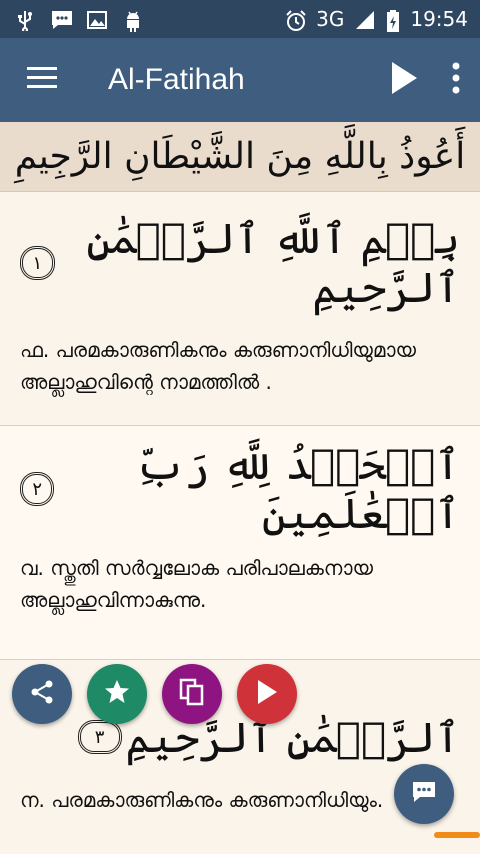 The width and height of the screenshot is (480, 854). Describe the element at coordinates (37, 489) in the screenshot. I see `ayah-number-marker: ٢` at that location.